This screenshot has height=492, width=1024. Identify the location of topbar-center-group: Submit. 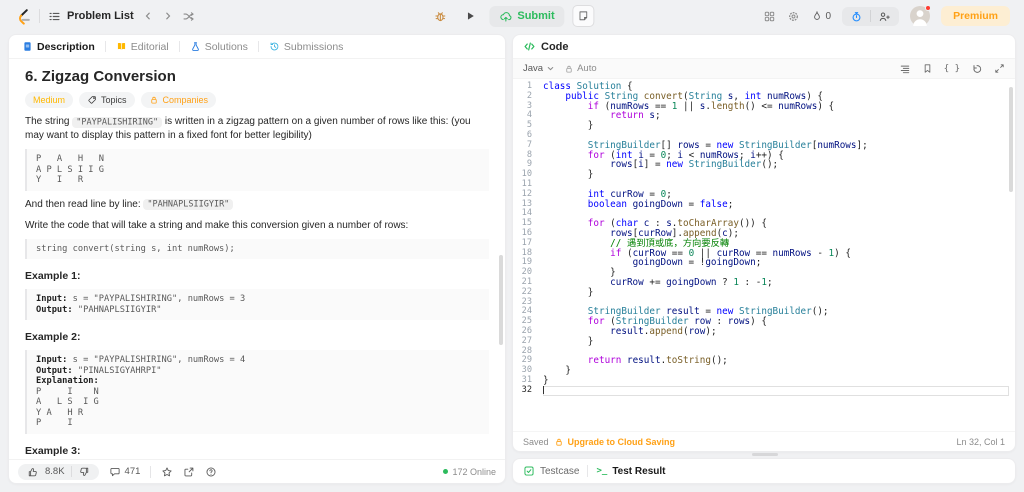
(512, 16).